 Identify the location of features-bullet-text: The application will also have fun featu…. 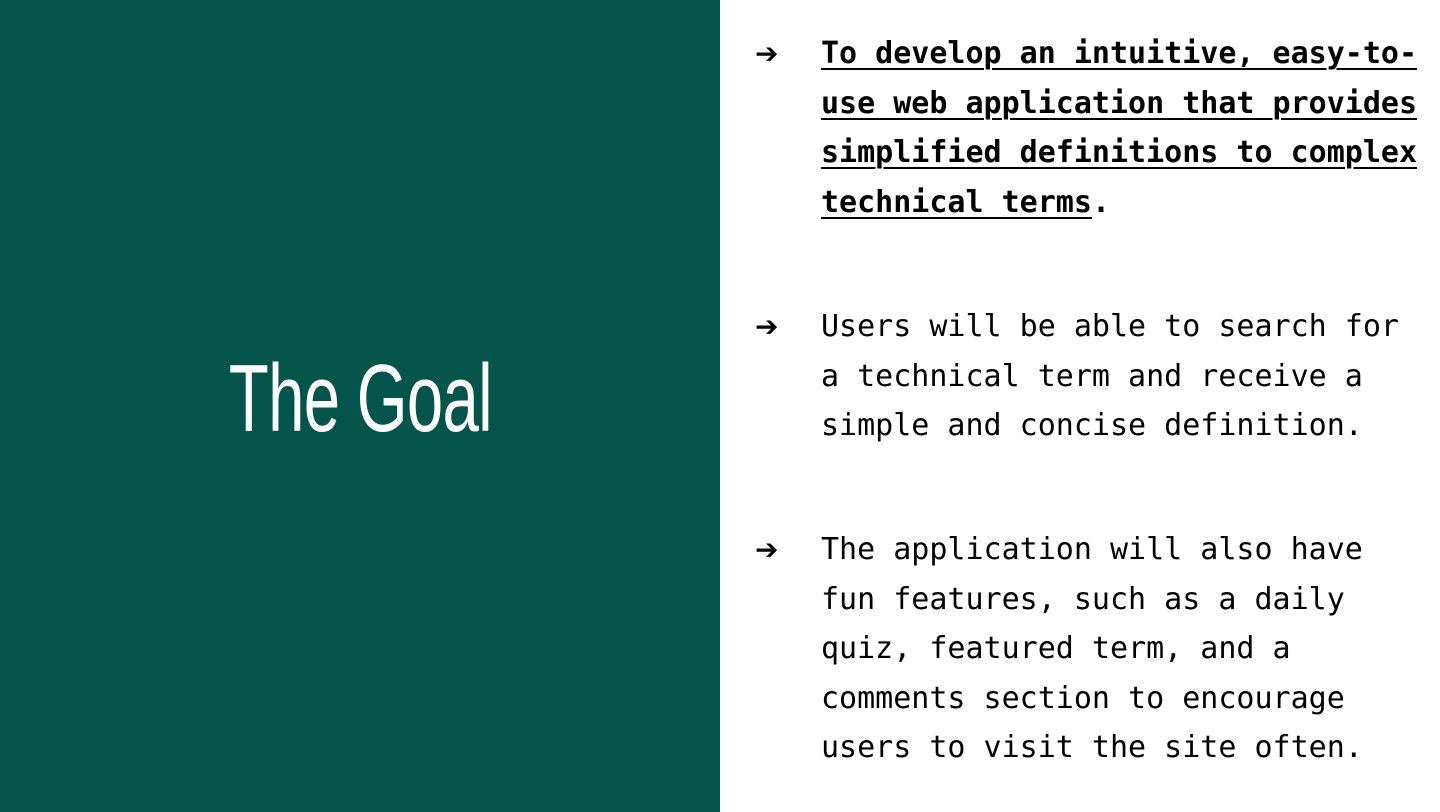
(1092, 648).